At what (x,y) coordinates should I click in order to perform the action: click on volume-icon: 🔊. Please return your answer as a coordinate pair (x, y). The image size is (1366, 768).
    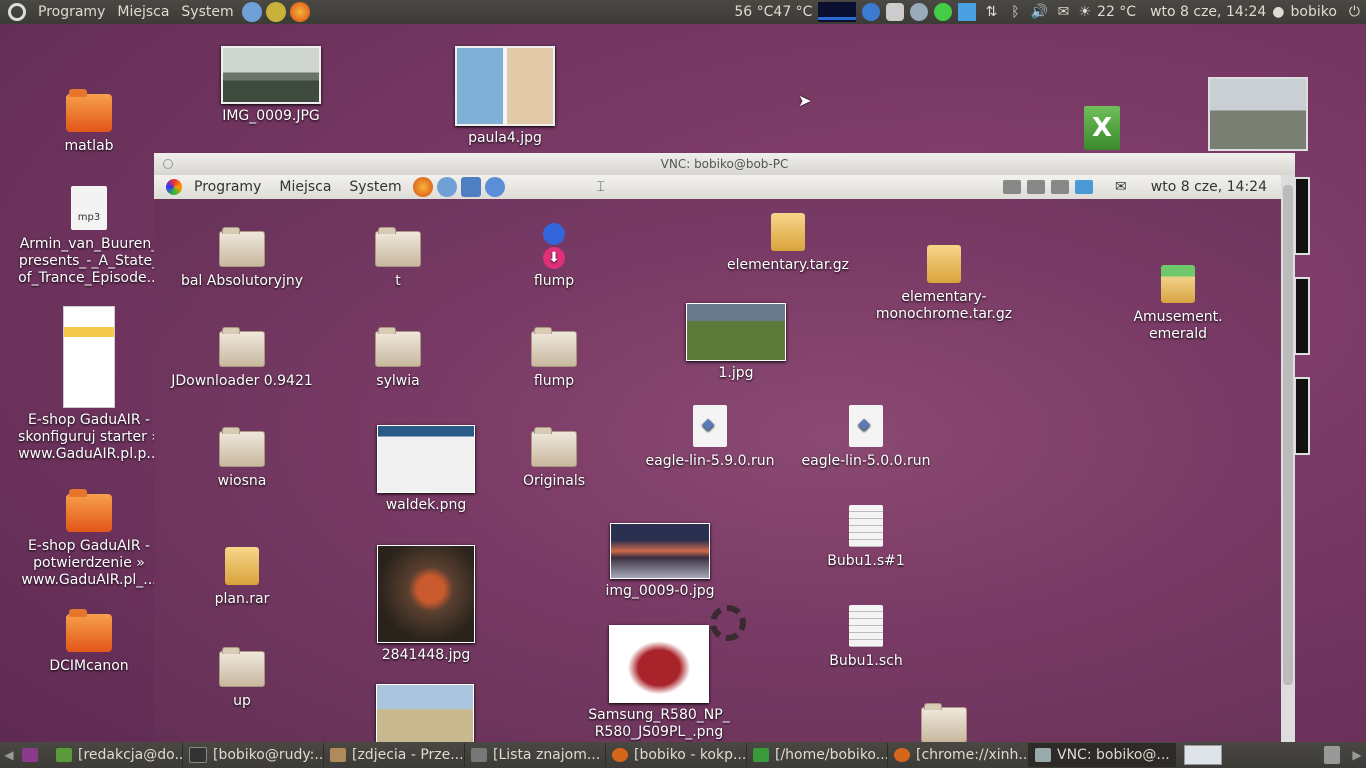
    Looking at the image, I should click on (1039, 12).